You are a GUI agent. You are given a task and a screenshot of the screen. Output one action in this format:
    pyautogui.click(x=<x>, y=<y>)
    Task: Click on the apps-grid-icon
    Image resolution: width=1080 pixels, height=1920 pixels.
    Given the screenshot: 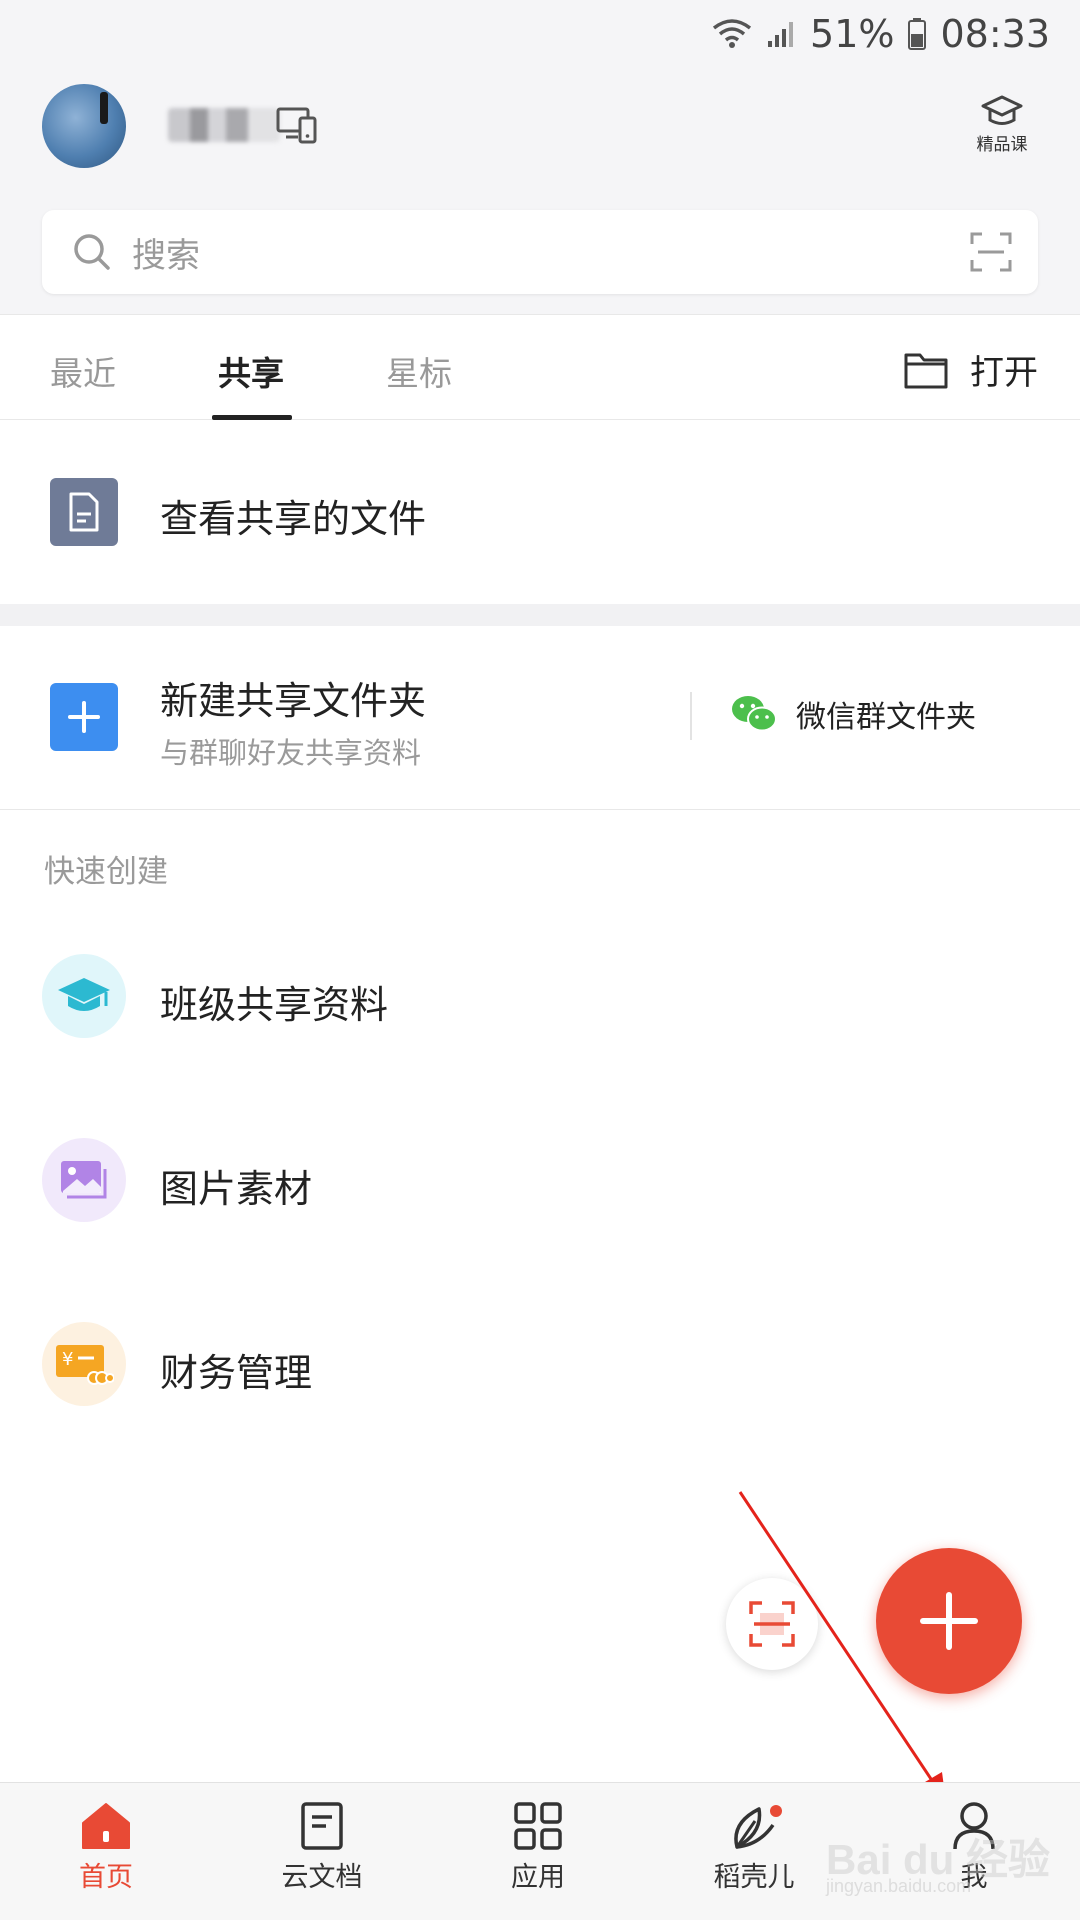 What is the action you would take?
    pyautogui.click(x=538, y=1826)
    